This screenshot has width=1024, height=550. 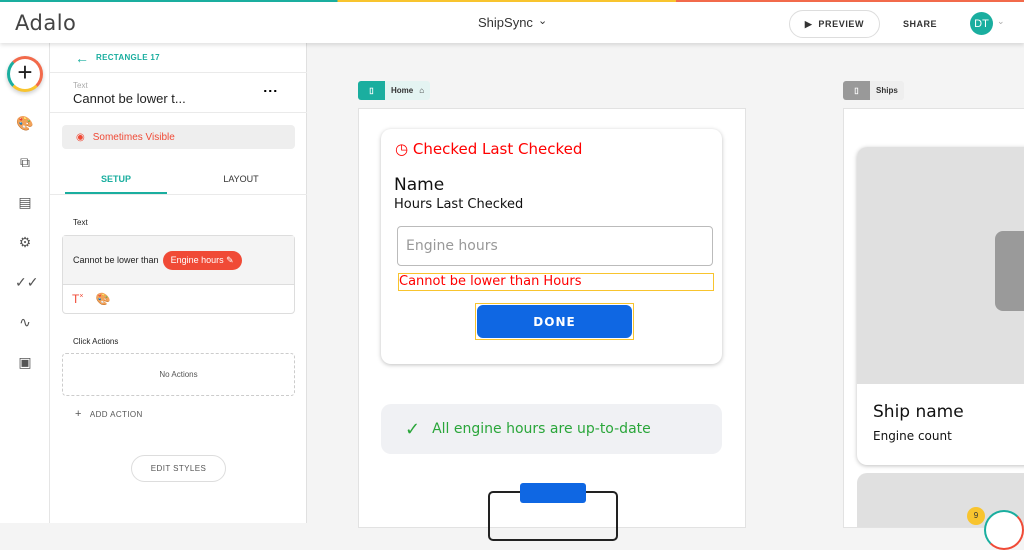 What do you see at coordinates (459, 204) in the screenshot?
I see `hours-last-checked: Hours Last Checked` at bounding box center [459, 204].